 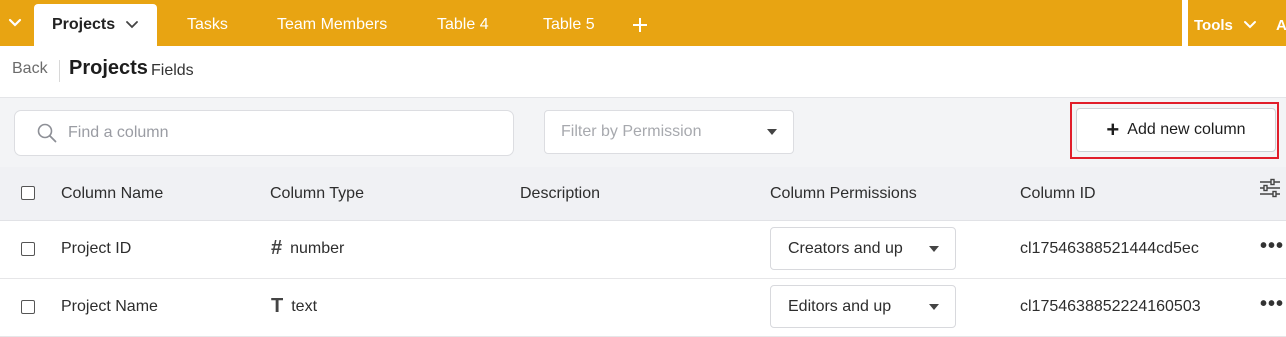 What do you see at coordinates (1058, 194) in the screenshot?
I see `column-header-id: Column ID` at bounding box center [1058, 194].